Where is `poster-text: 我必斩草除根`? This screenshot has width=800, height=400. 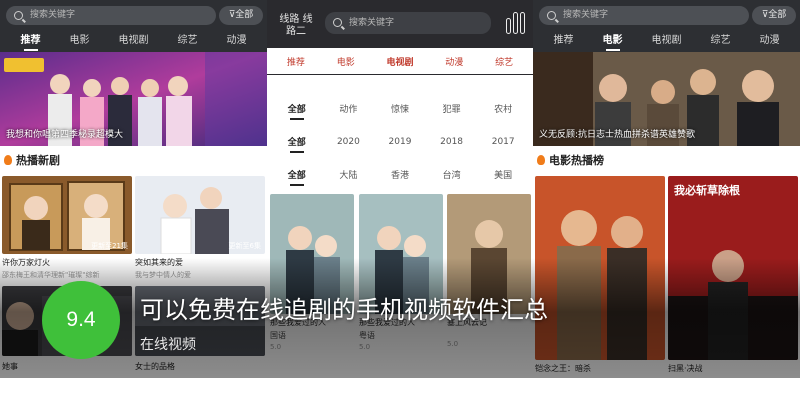
poster-text: 我必斩草除根 is located at coordinates (707, 190).